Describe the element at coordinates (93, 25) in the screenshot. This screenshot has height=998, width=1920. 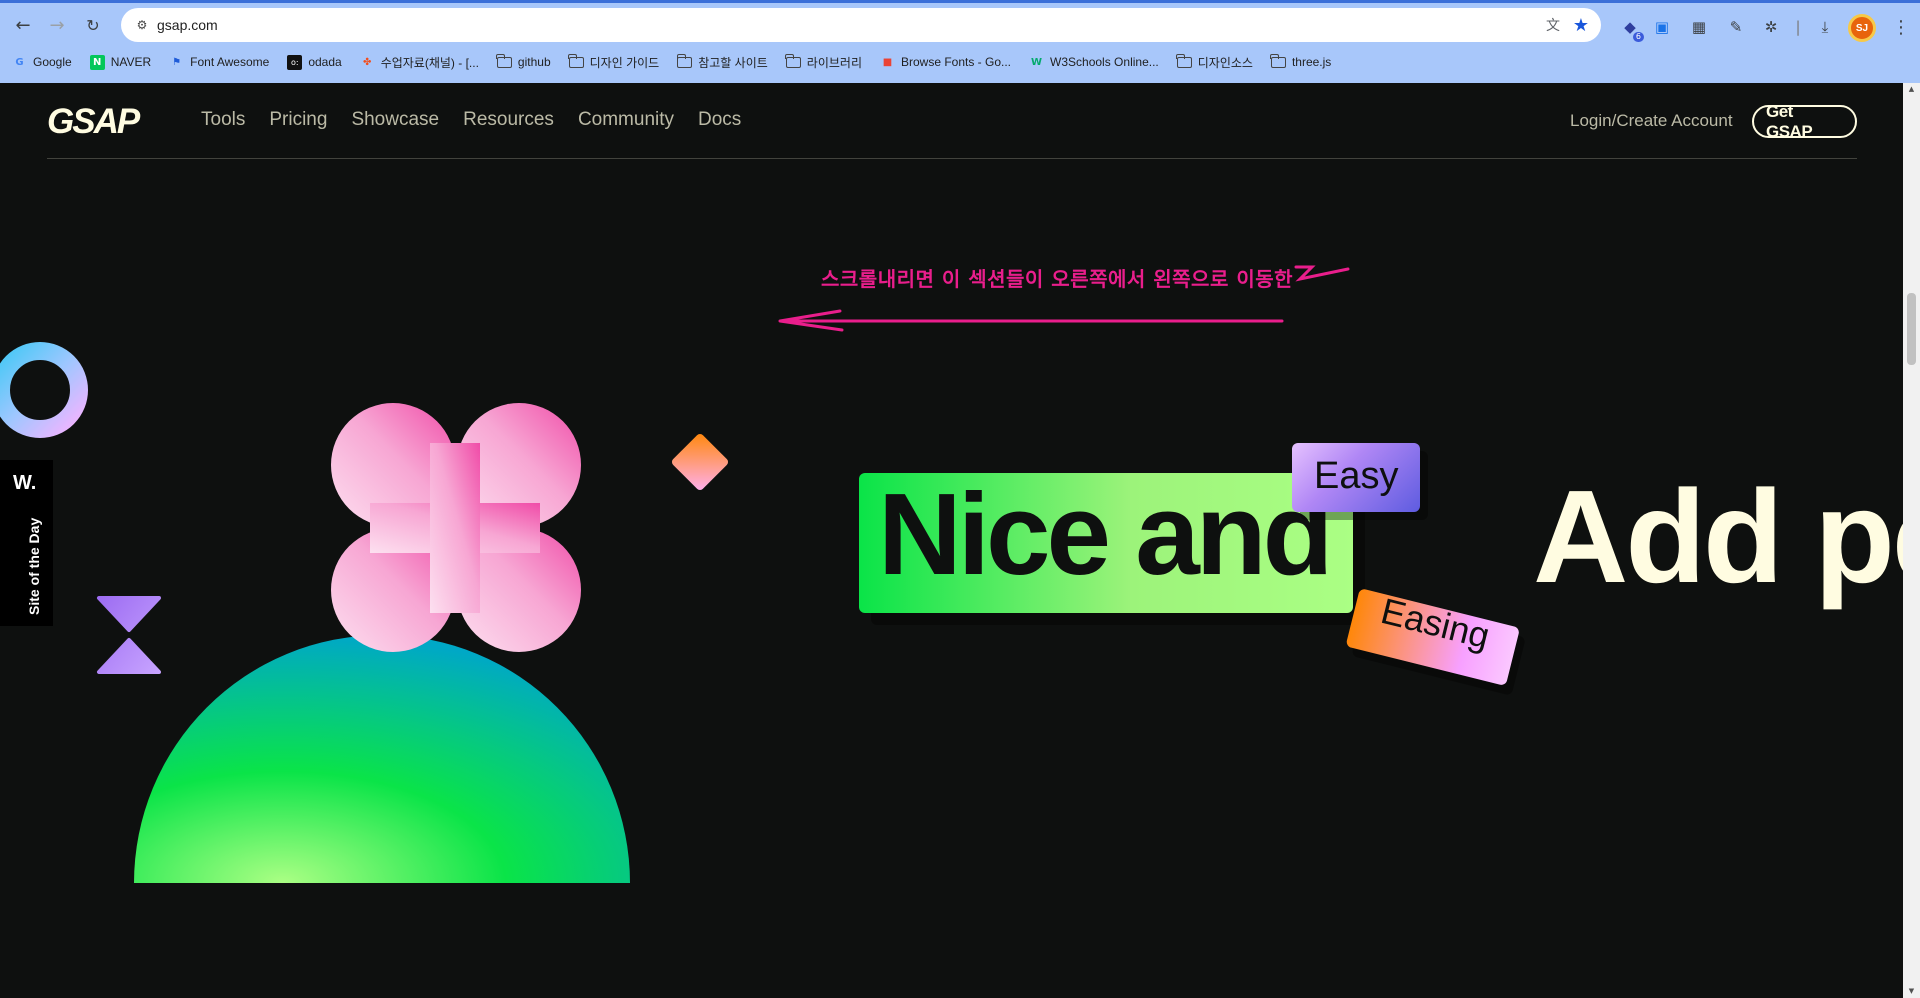
I see `reload-icon: ↻` at that location.